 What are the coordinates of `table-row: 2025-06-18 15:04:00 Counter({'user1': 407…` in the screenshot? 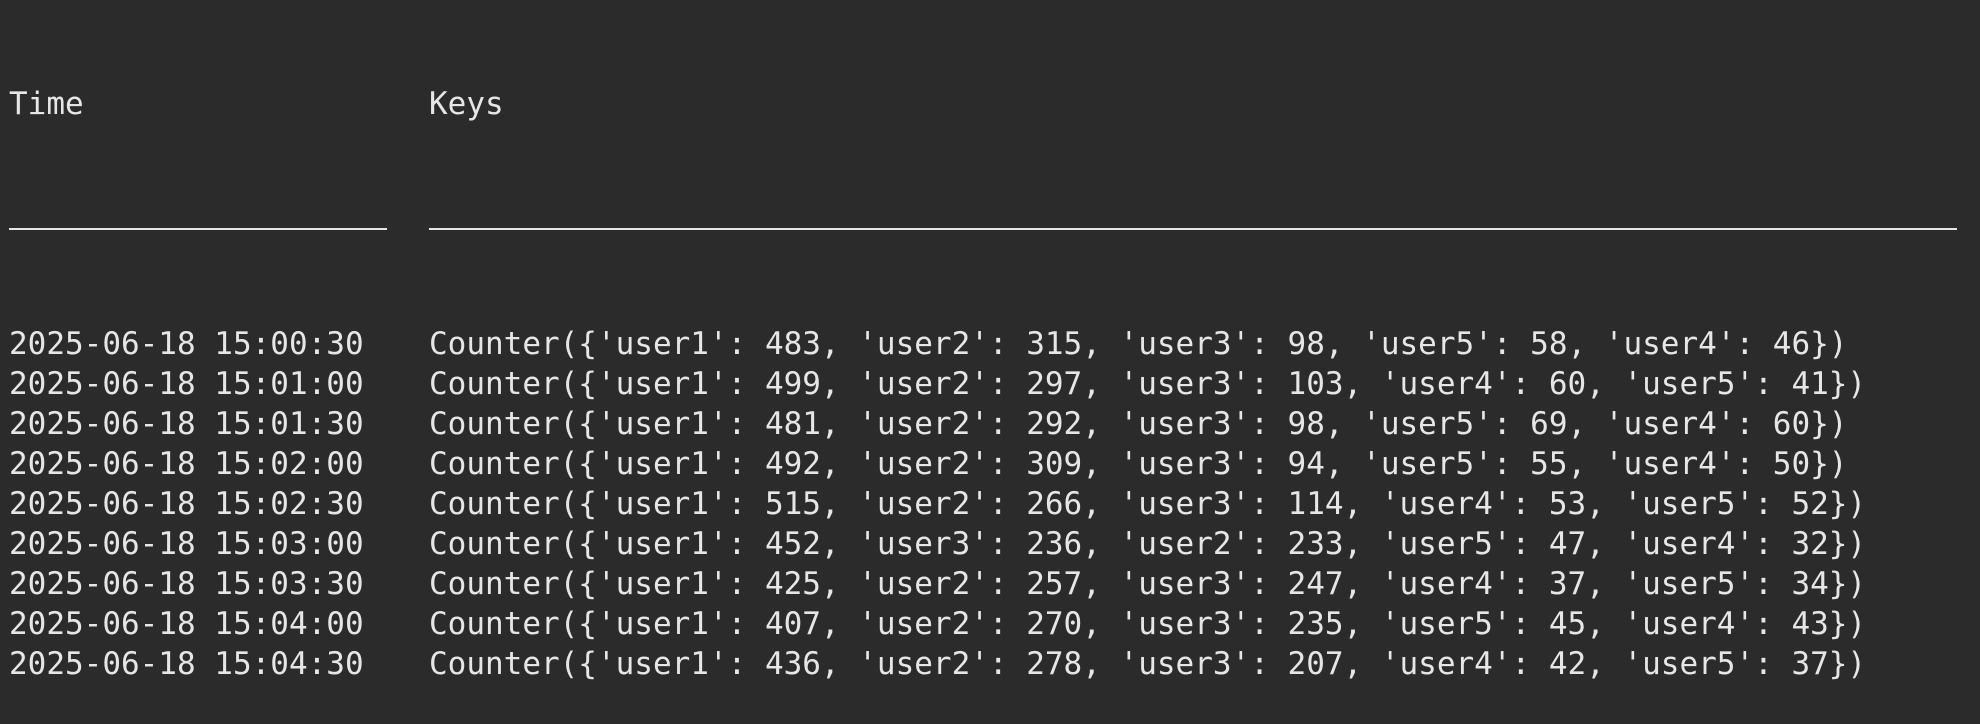 It's located at (990, 624).